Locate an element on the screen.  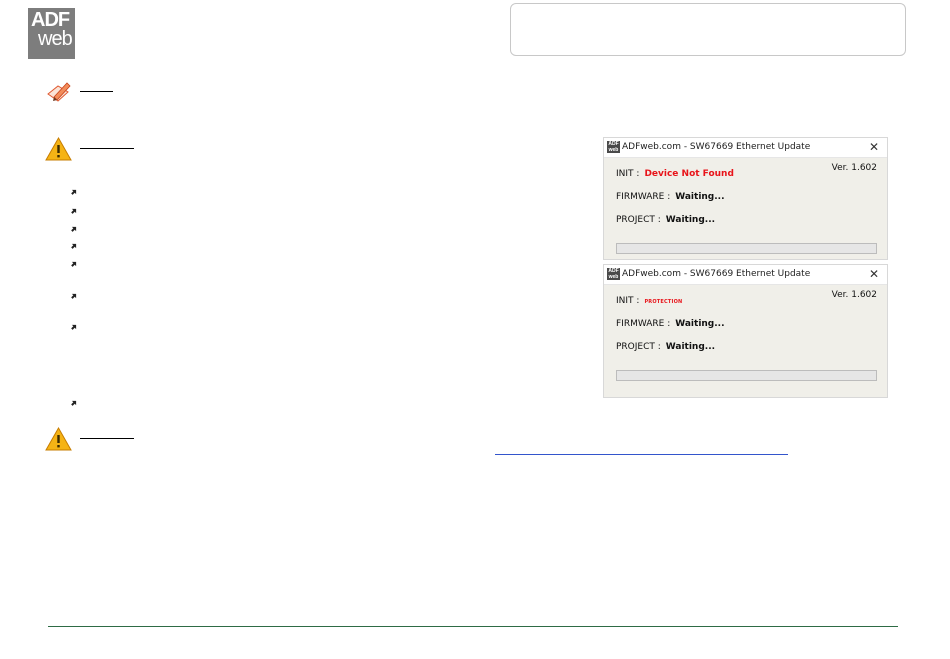
hyperlink-underline is located at coordinates (641, 454).